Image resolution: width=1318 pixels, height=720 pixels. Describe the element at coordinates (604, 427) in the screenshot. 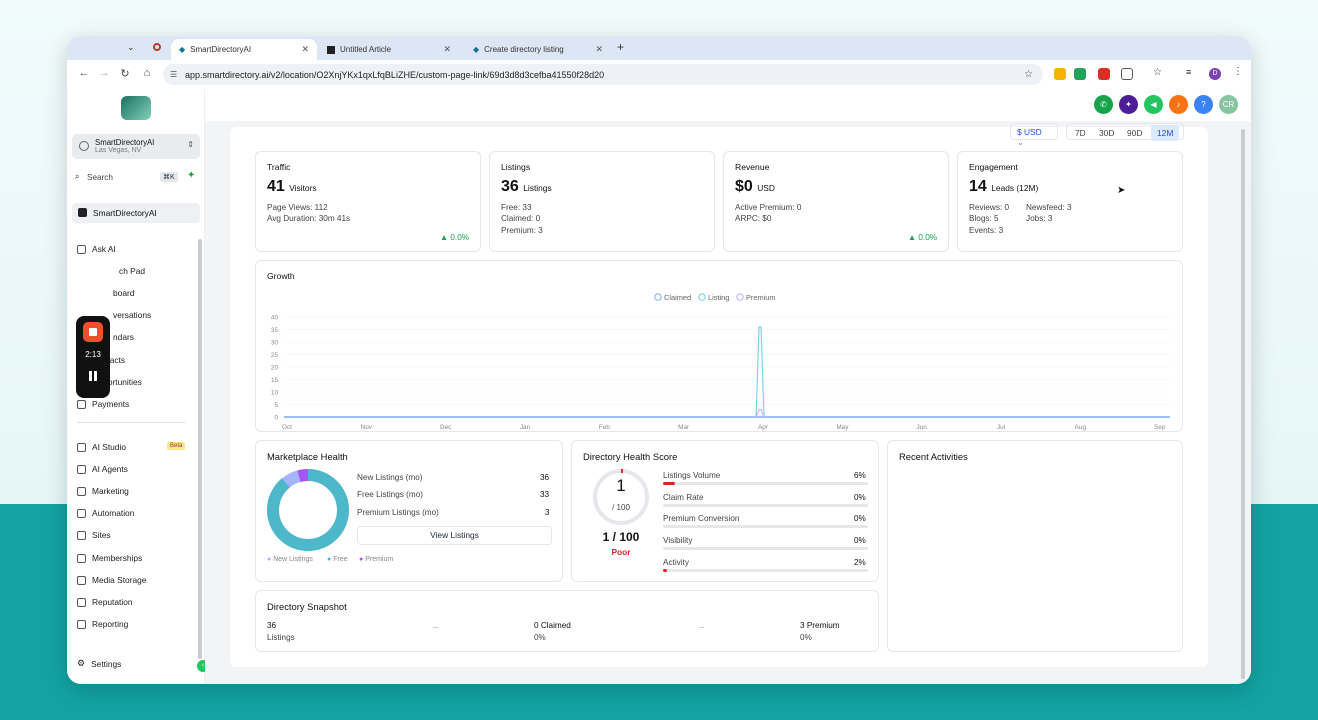

I see `x-tick-label: Feb` at that location.